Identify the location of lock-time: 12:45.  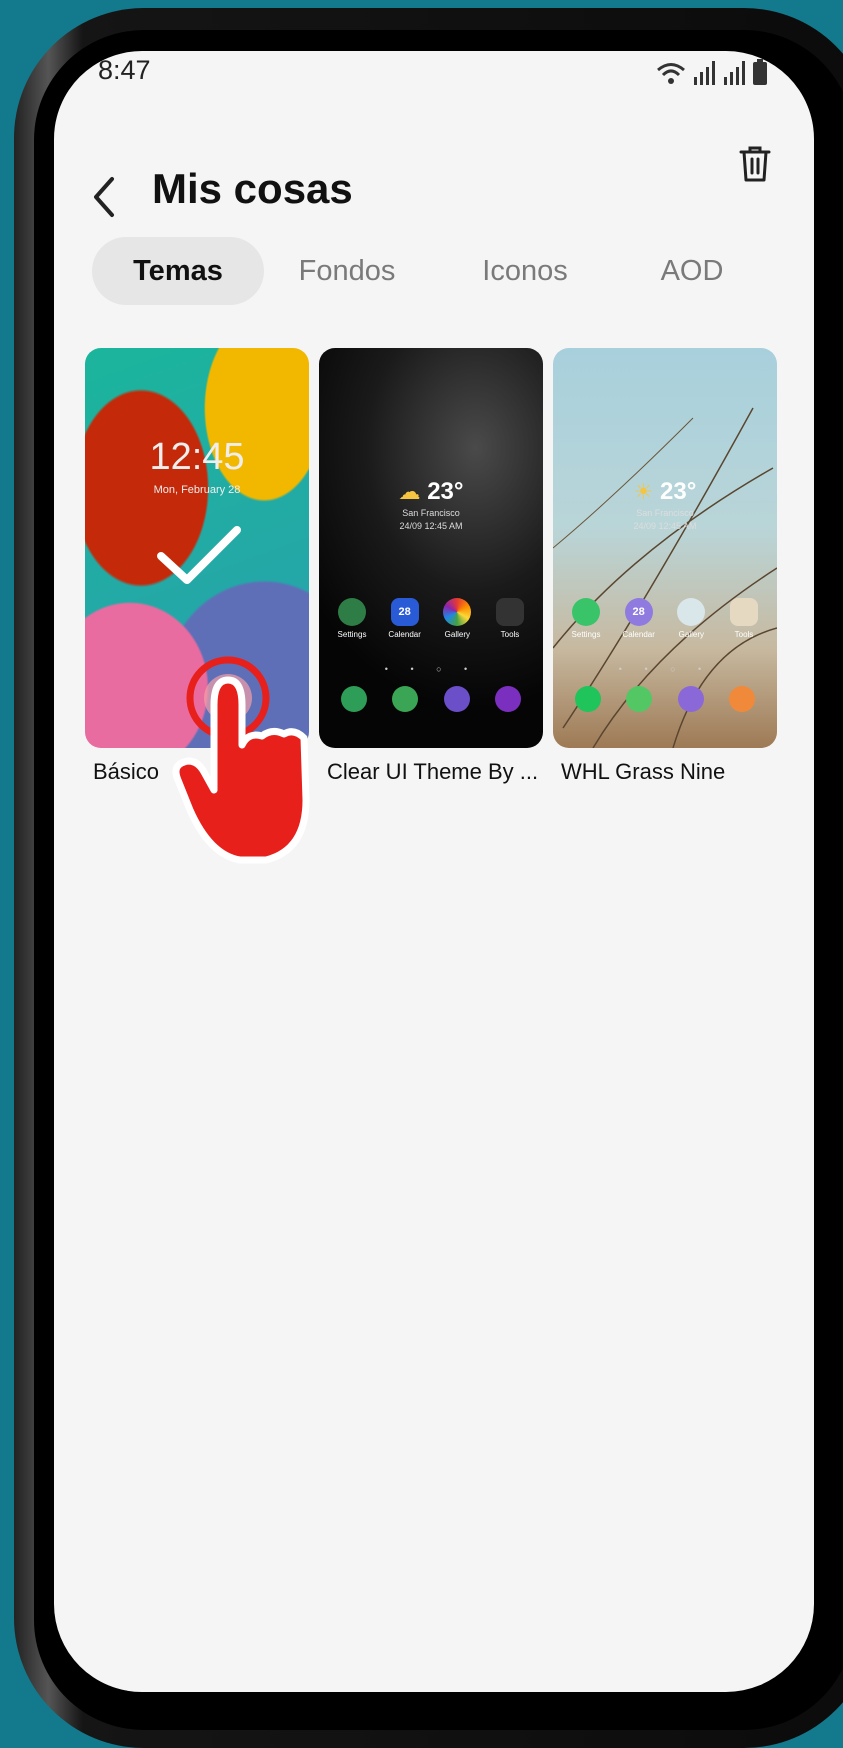
(197, 457).